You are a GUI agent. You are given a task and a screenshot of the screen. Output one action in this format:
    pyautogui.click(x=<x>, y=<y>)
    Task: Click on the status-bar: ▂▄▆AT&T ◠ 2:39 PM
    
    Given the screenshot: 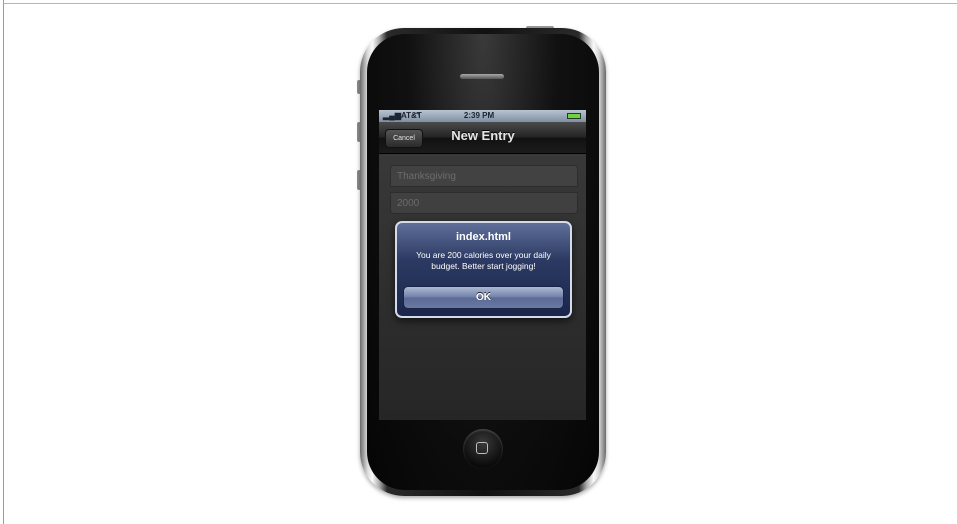 What is the action you would take?
    pyautogui.click(x=482, y=116)
    